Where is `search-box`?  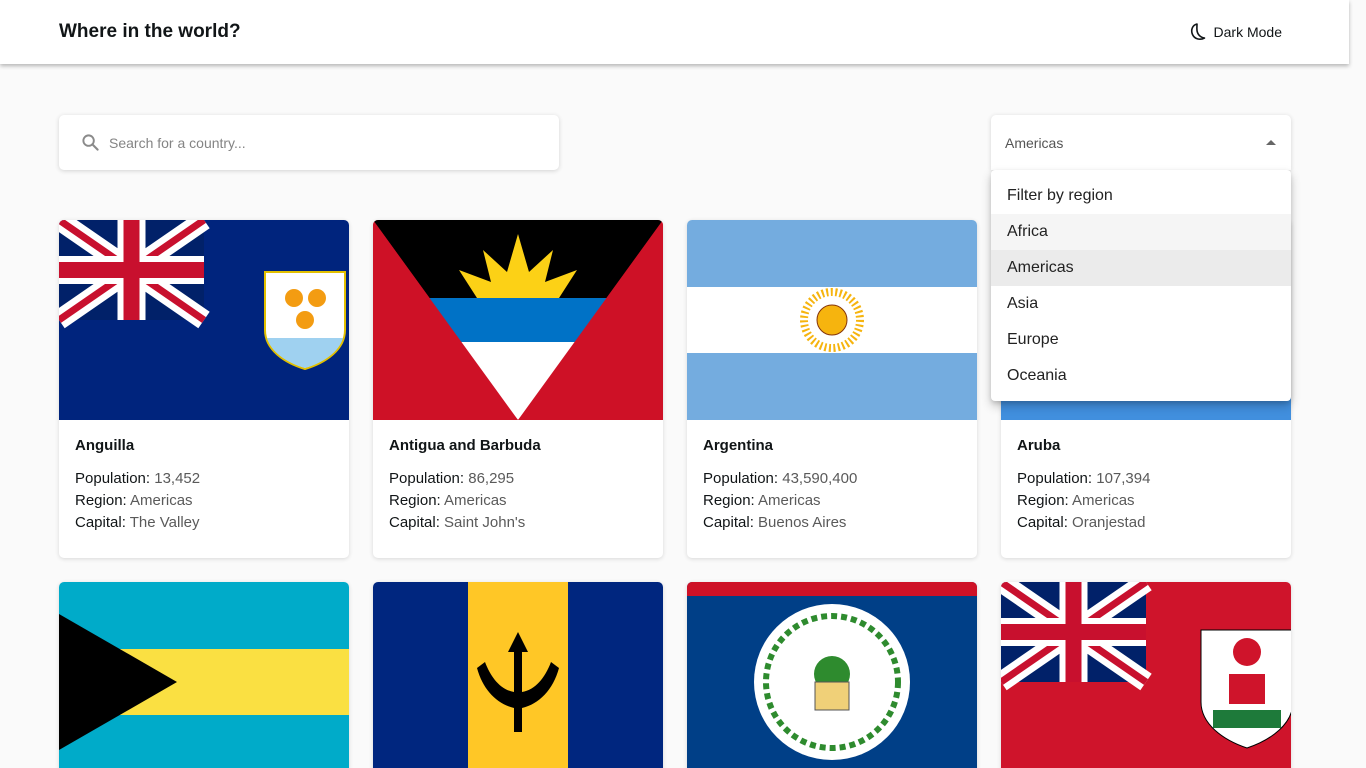 search-box is located at coordinates (309, 142).